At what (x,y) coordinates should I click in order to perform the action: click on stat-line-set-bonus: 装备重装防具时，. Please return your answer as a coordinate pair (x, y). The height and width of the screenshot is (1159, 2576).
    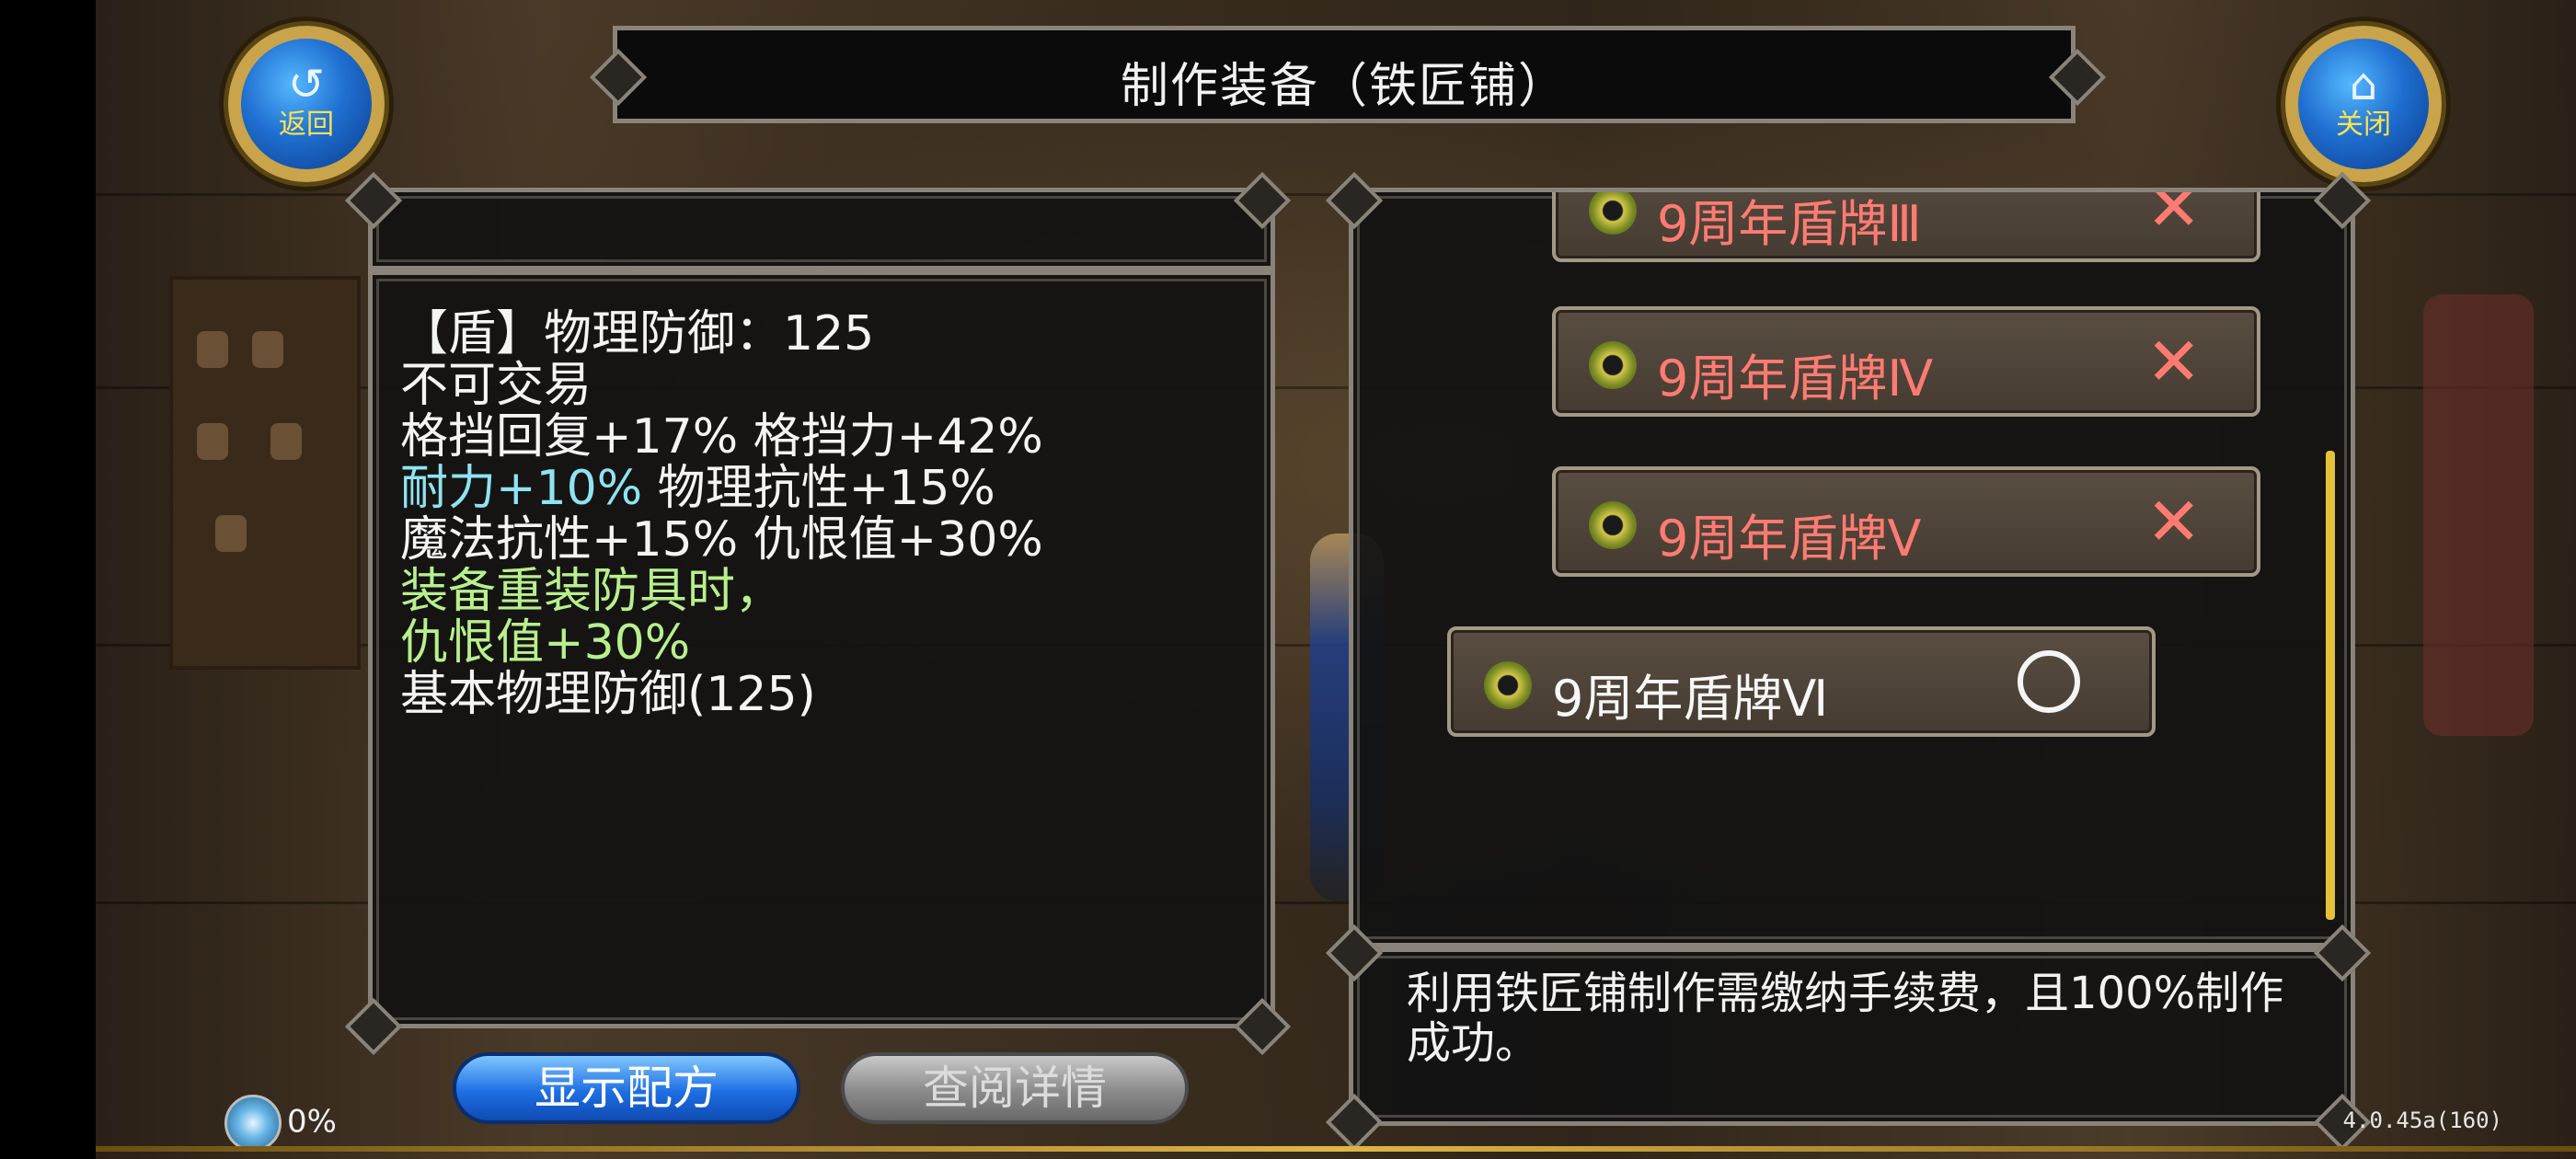
    Looking at the image, I should click on (592, 591).